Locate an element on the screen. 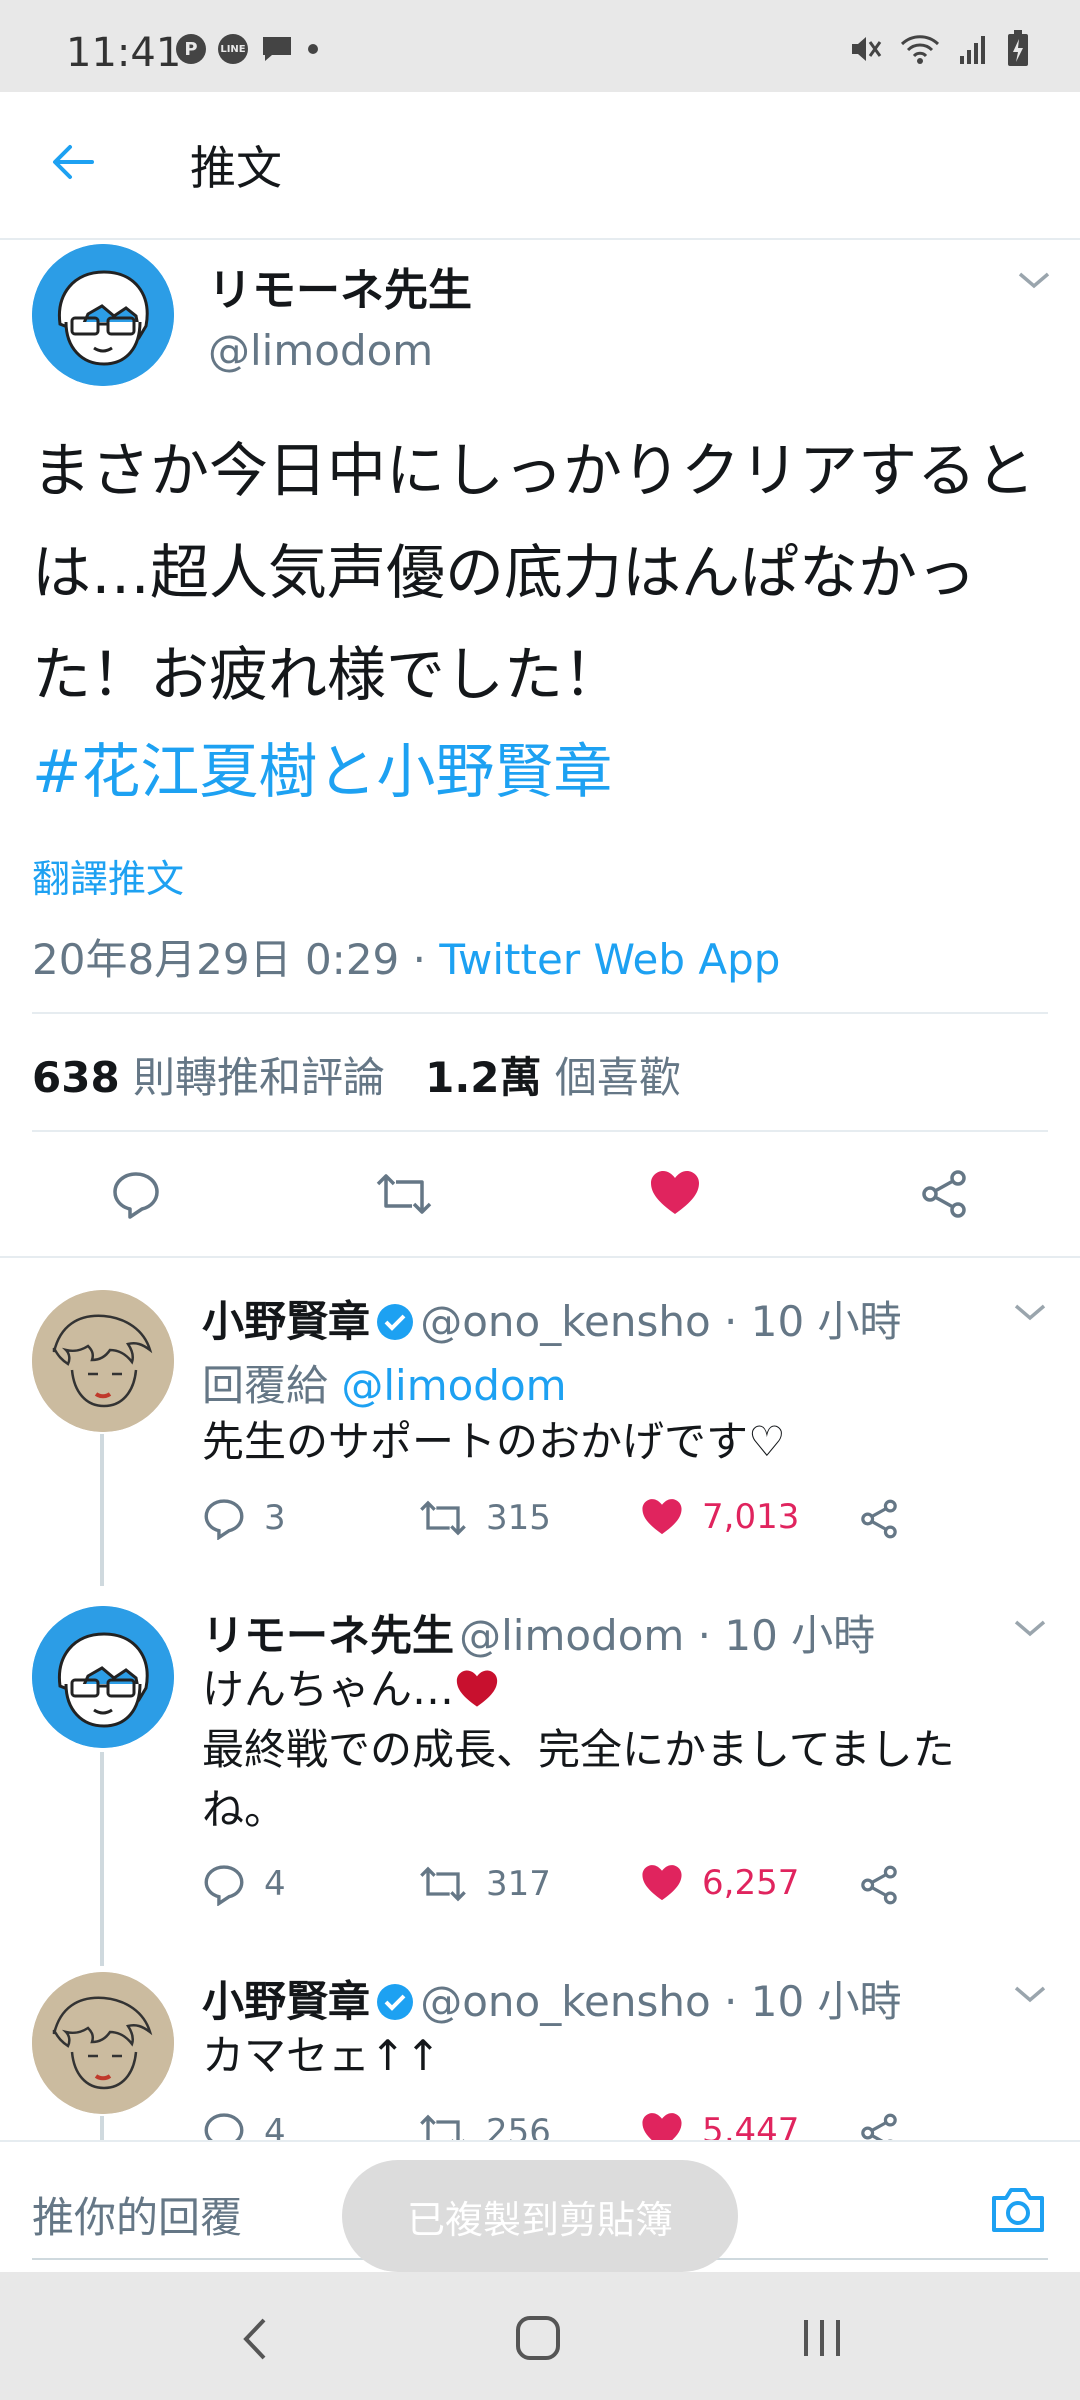 This screenshot has width=1080, height=2400. tweet-date: 20年8月29日 0:29 · is located at coordinates (236, 959).